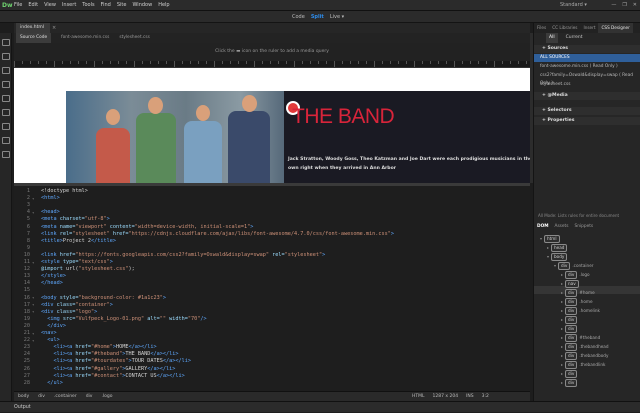  I want to click on menu-item-tools: Tools, so click(88, 5).